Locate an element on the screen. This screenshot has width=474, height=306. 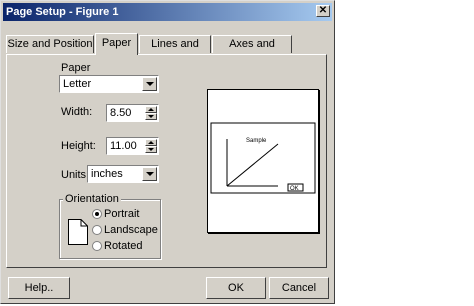
help-button: Help.. is located at coordinates (39, 288).